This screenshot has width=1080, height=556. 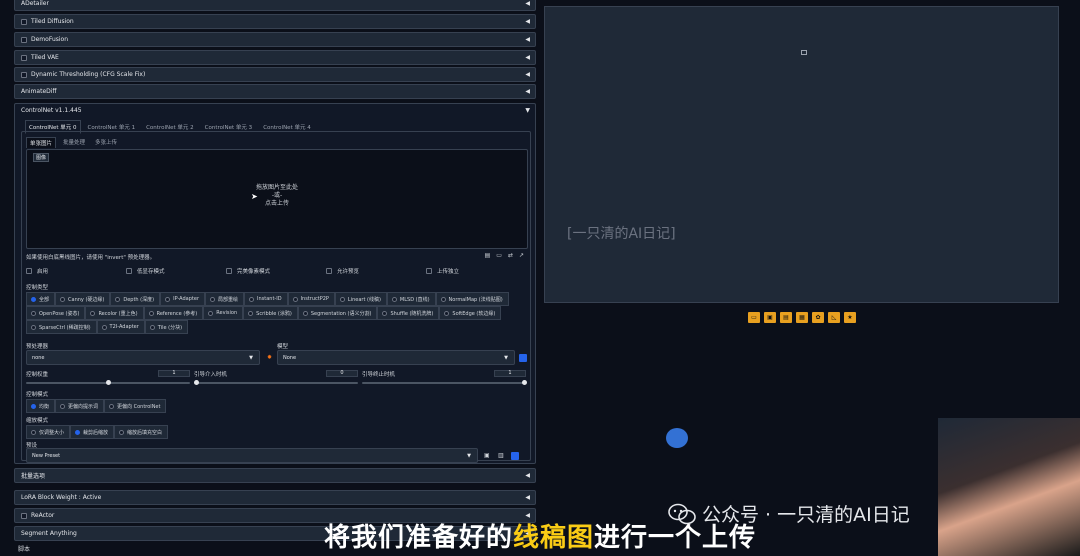 What do you see at coordinates (106, 142) in the screenshot?
I see `tab-multi-upload: 多张上传` at bounding box center [106, 142].